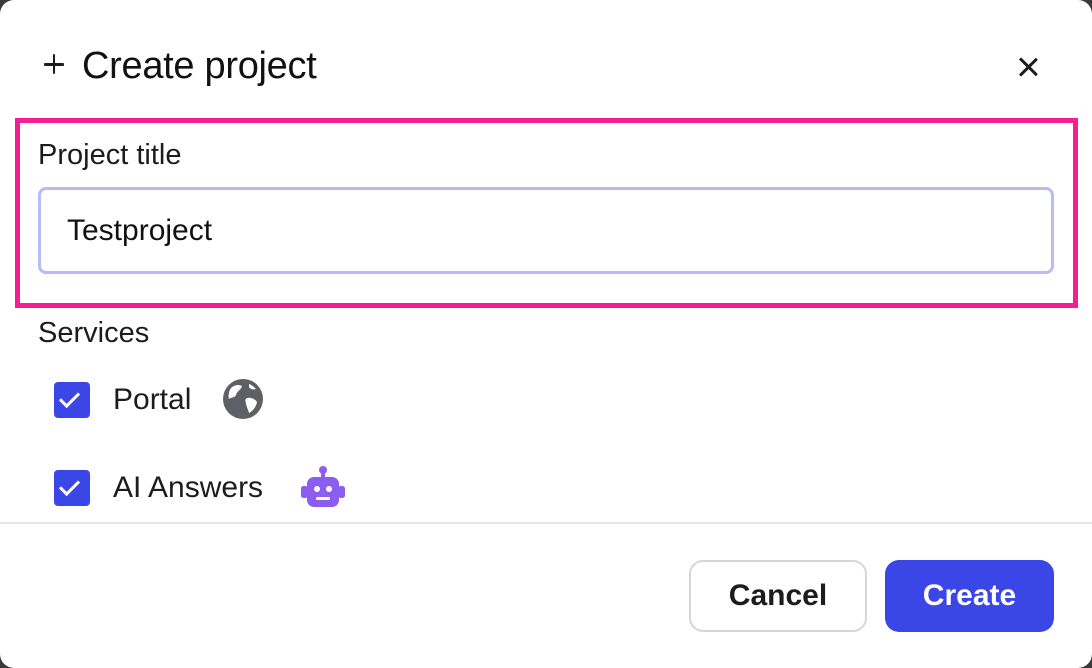  I want to click on cancel-button: Cancel, so click(778, 596).